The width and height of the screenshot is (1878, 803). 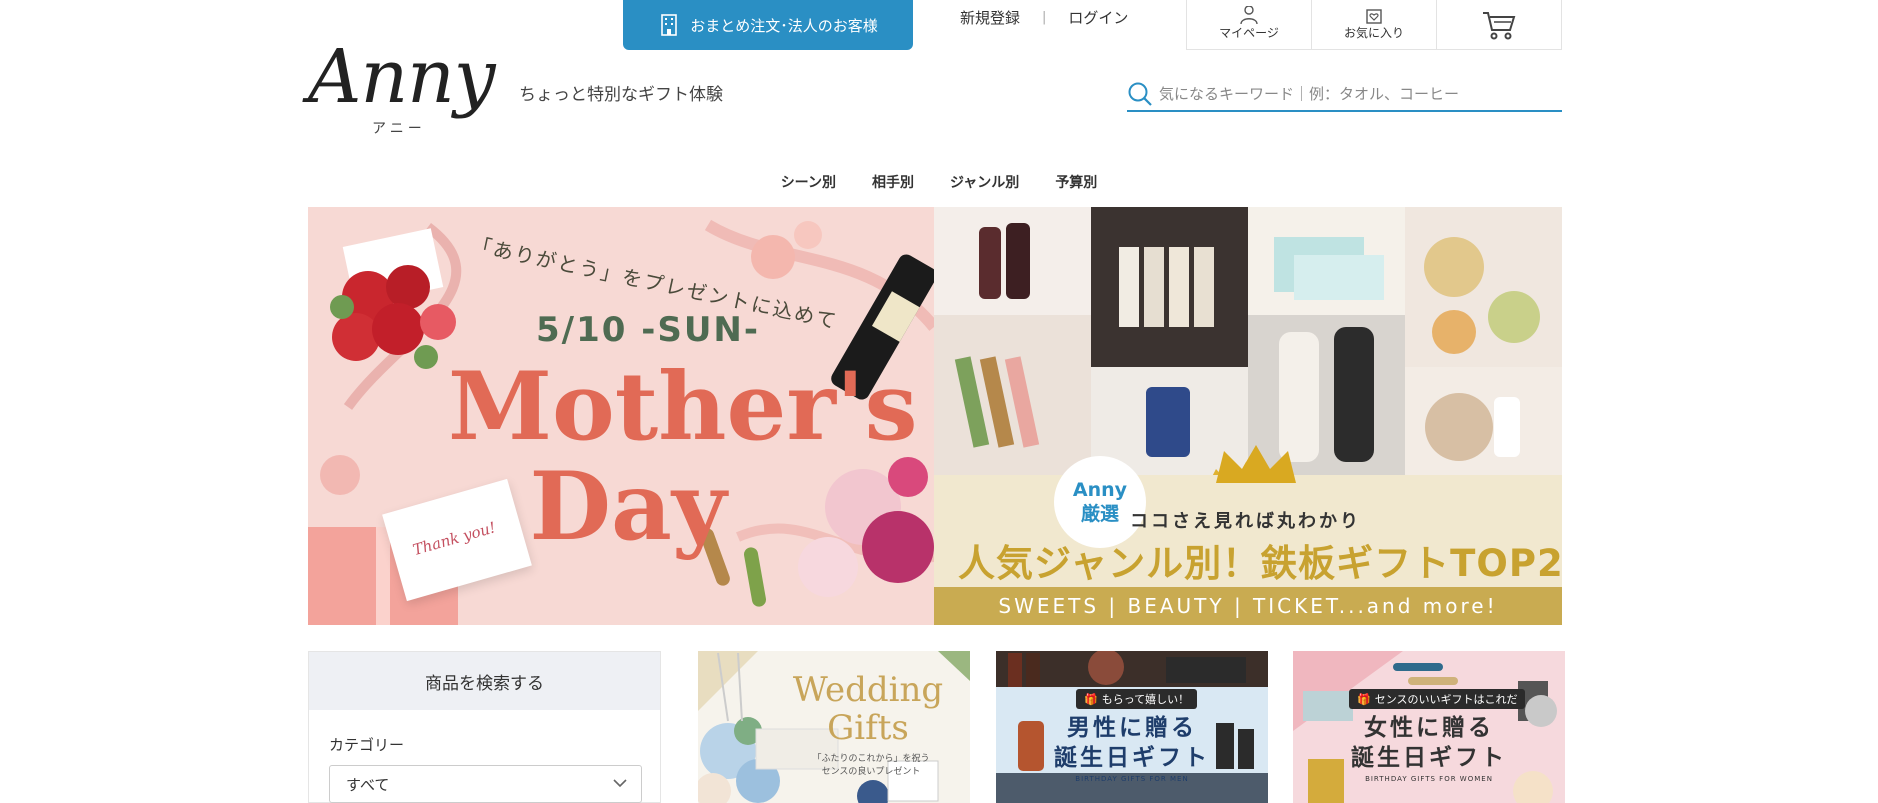 I want to click on mens-card-title-line1: 男性に贈る, so click(x=1132, y=728).